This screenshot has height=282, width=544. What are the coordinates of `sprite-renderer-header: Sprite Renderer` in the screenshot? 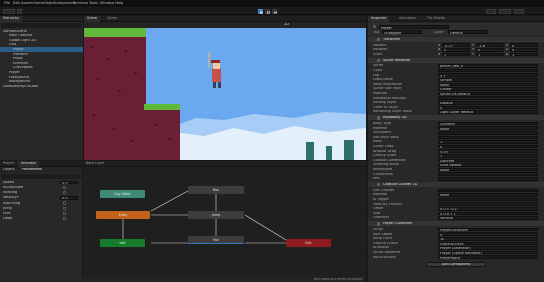 It's located at (456, 60).